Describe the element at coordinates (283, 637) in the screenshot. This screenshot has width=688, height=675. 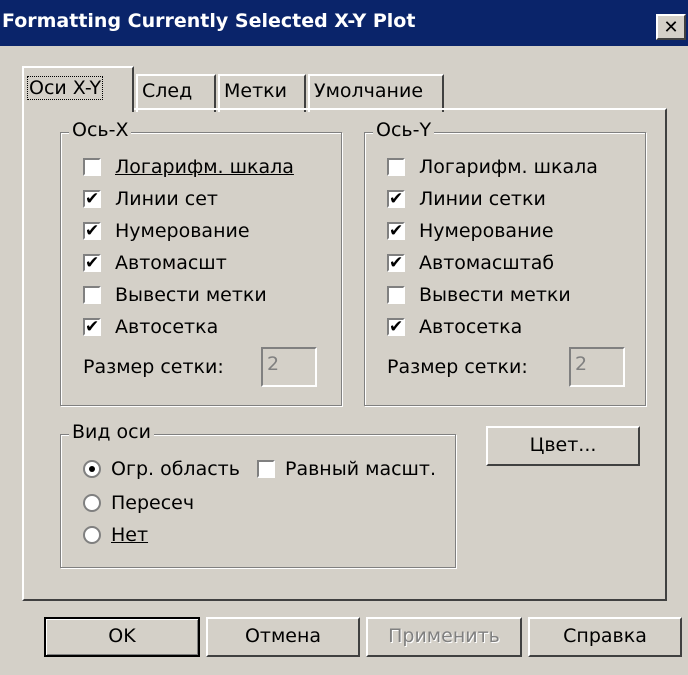
I see `cancel-button: Отмена` at that location.